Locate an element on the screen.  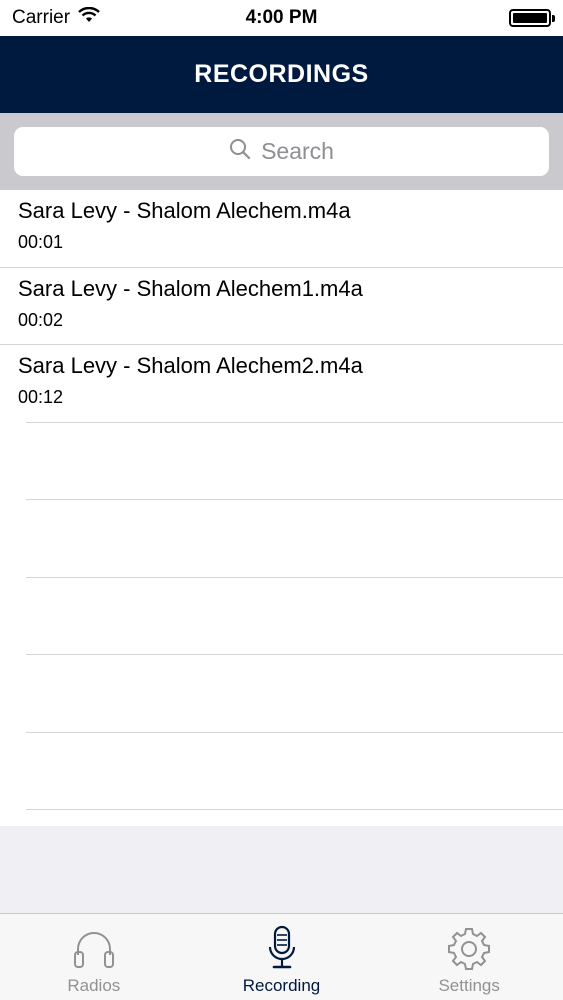
tab-settings: Settings is located at coordinates (469, 957).